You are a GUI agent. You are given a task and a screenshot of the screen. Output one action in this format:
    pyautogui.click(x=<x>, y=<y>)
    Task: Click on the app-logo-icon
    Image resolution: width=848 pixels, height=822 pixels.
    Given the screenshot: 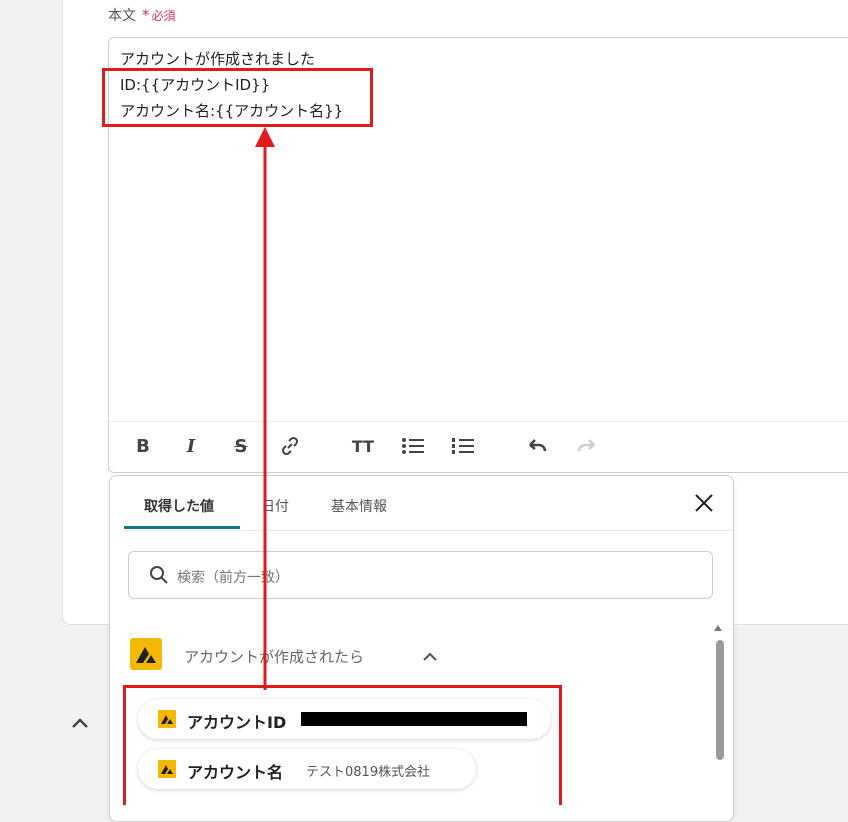 What is the action you would take?
    pyautogui.click(x=146, y=654)
    